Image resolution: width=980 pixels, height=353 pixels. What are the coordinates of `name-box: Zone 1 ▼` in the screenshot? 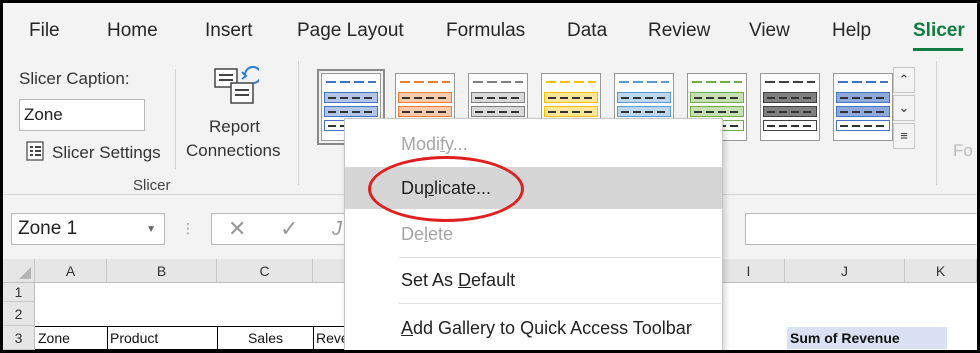 It's located at (88, 229).